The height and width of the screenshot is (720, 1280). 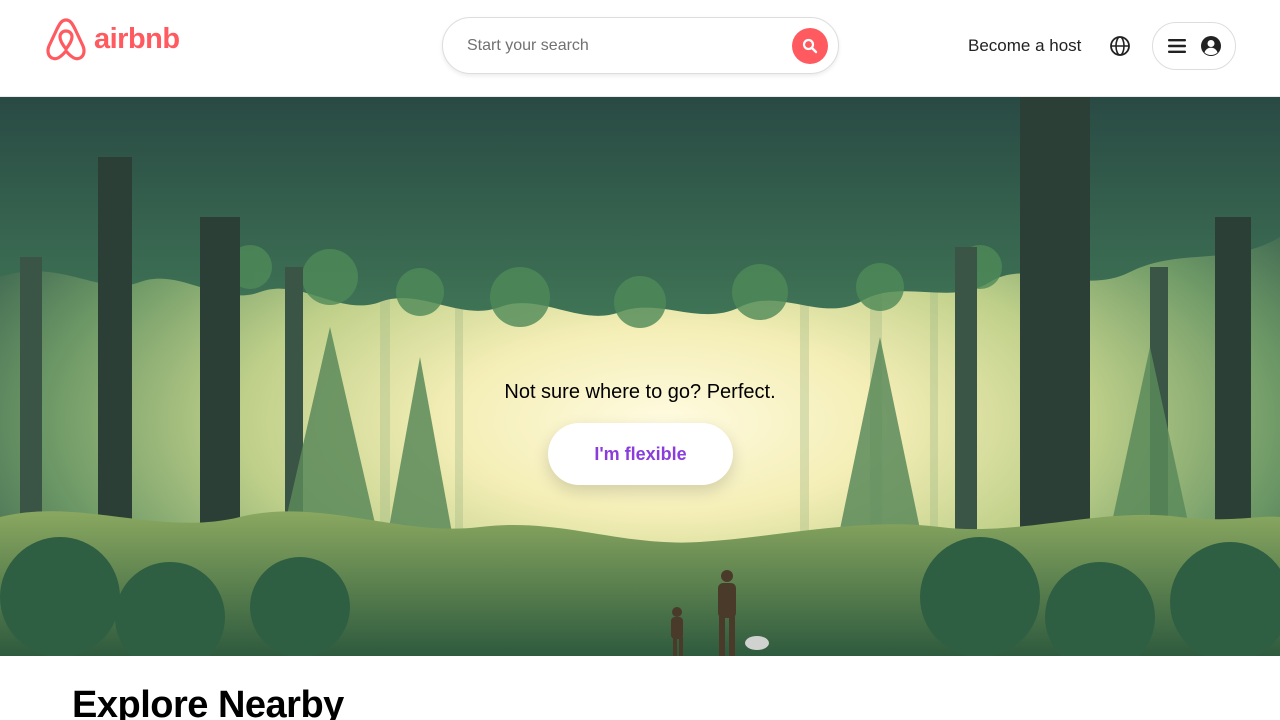 I want to click on hero-tagline: Not sure where to go? Perfect., so click(x=640, y=392).